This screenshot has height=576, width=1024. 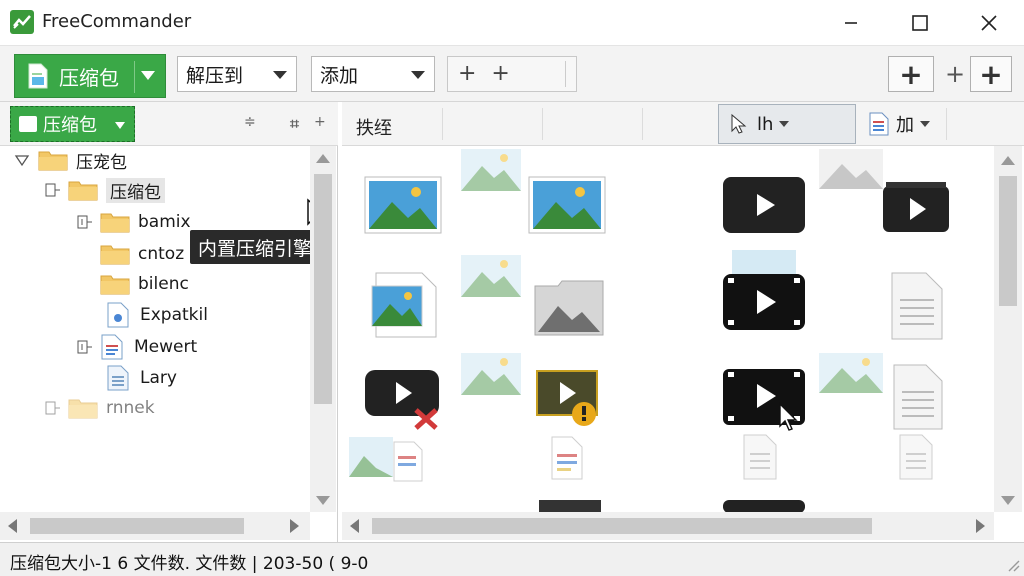 What do you see at coordinates (169, 124) in the screenshot?
I see `left-pane-header: 压缩包 ≑ ⌗ +` at bounding box center [169, 124].